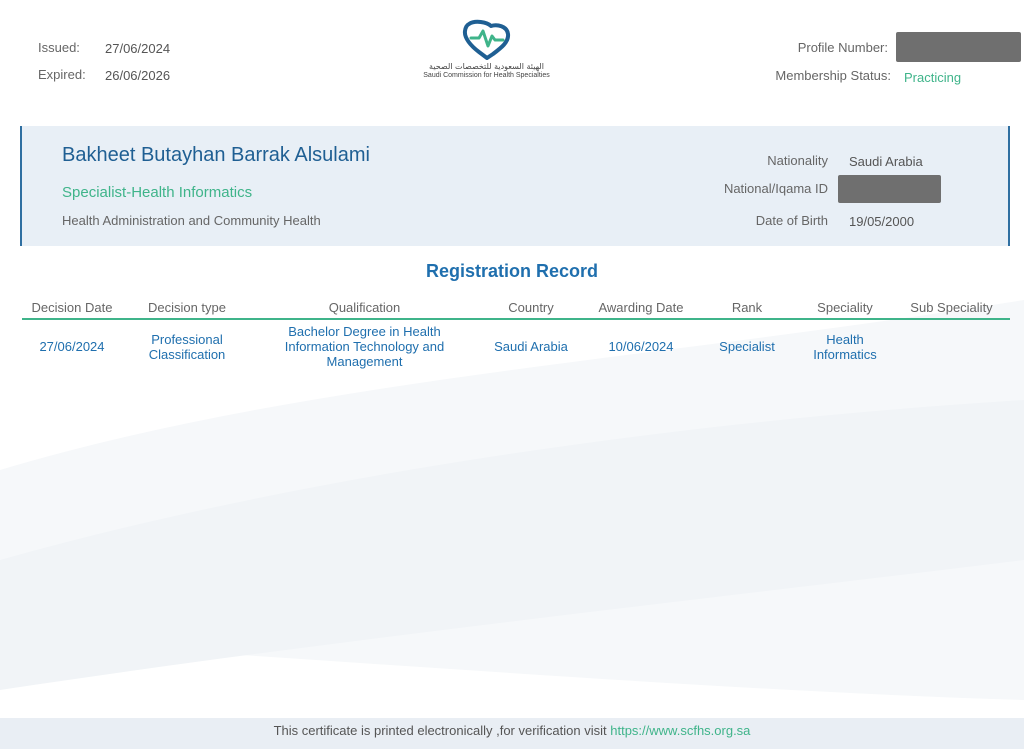 This screenshot has width=1024, height=749. Describe the element at coordinates (951, 308) in the screenshot. I see `col-header-sub-speciality: Sub Speciality` at that location.